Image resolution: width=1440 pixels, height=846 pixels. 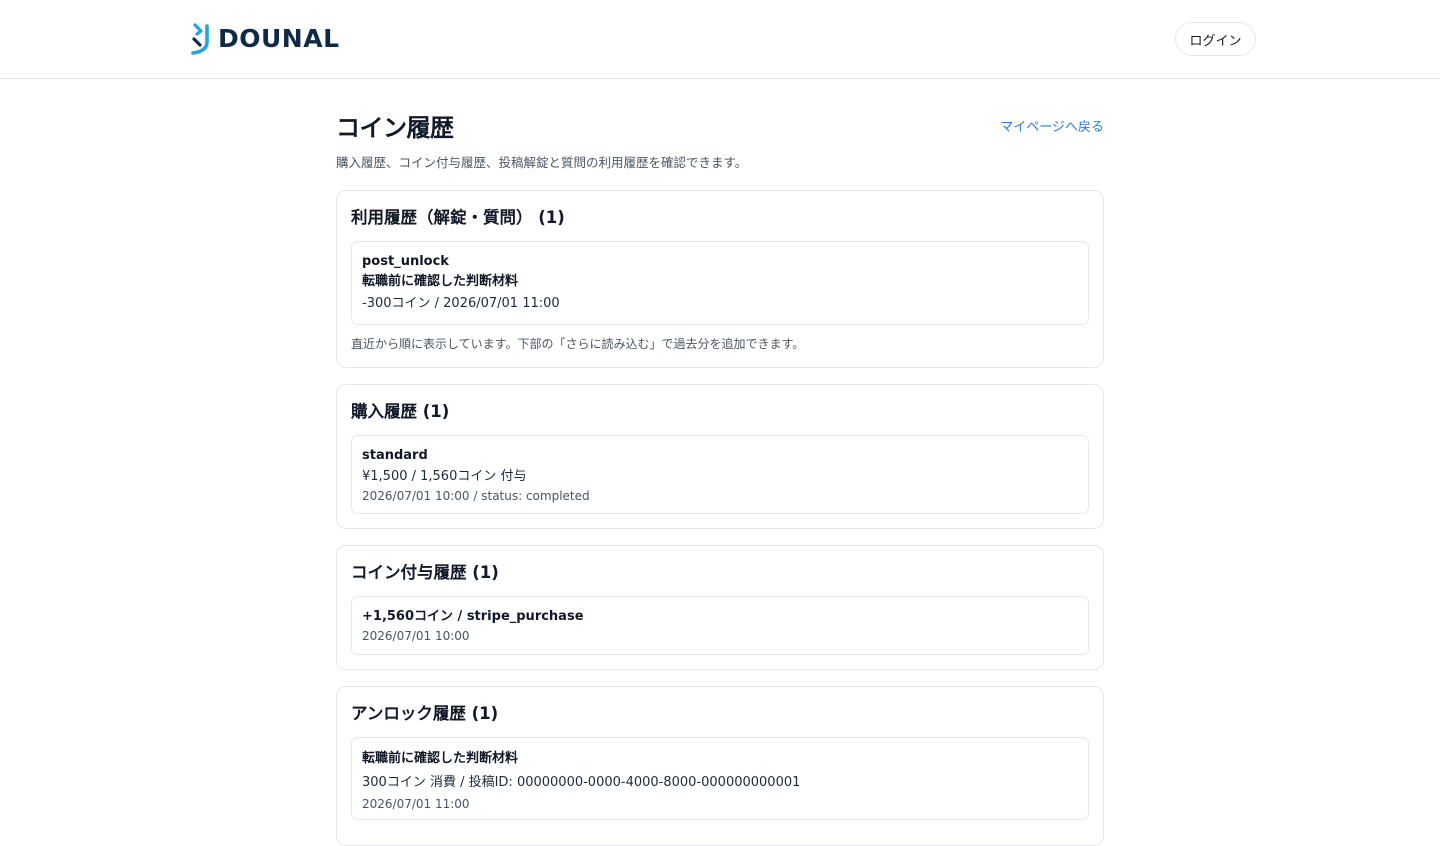 I want to click on purchase-entry-plan: standard, so click(x=395, y=455).